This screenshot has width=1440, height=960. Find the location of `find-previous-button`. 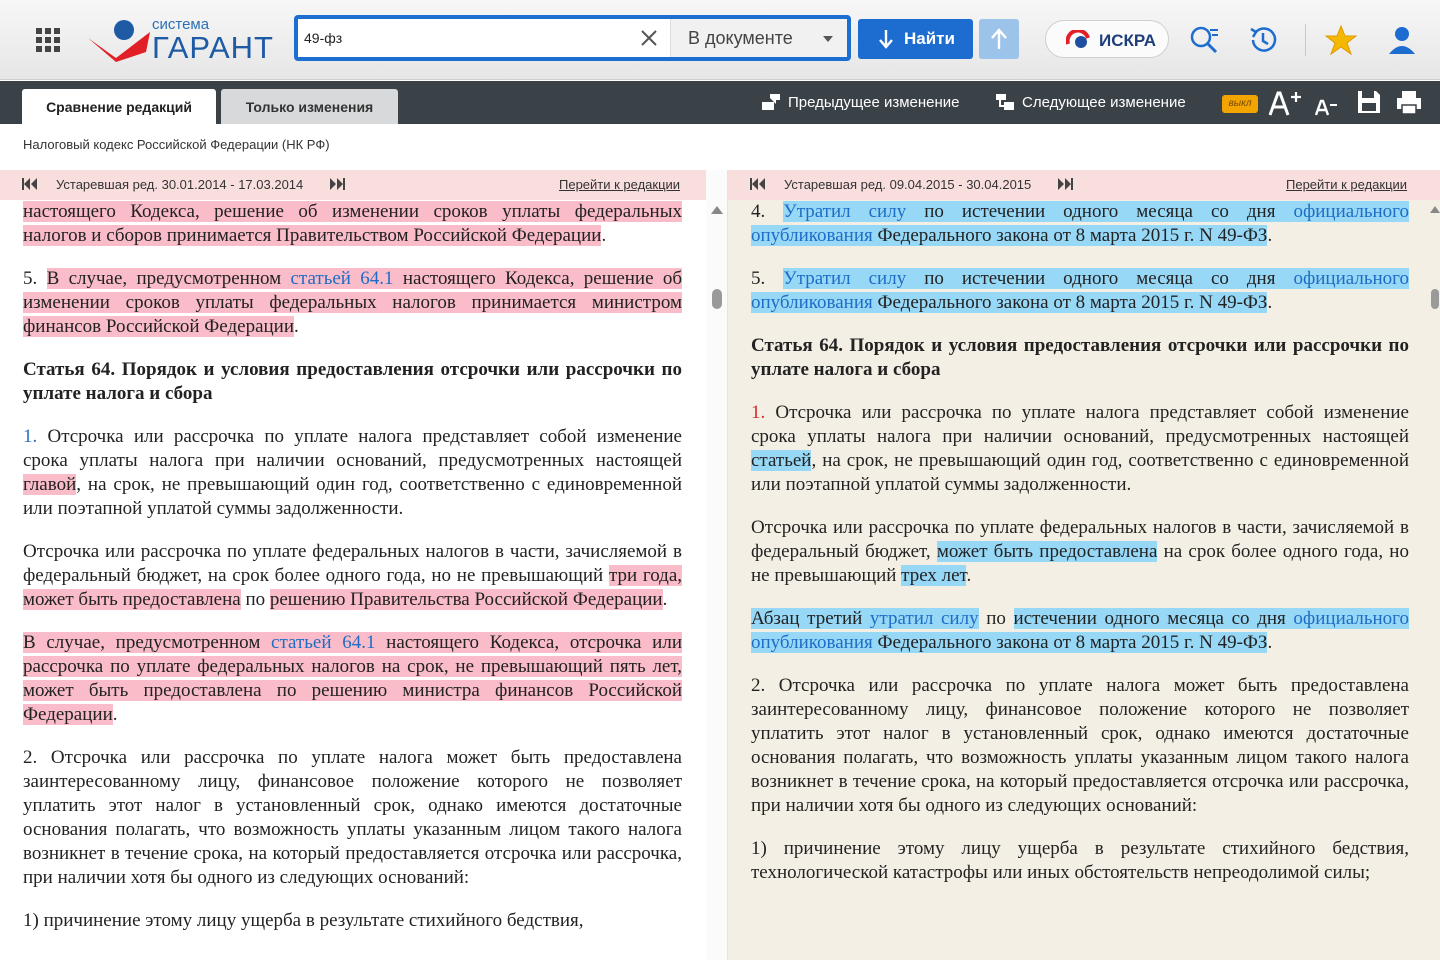

find-previous-button is located at coordinates (999, 39).